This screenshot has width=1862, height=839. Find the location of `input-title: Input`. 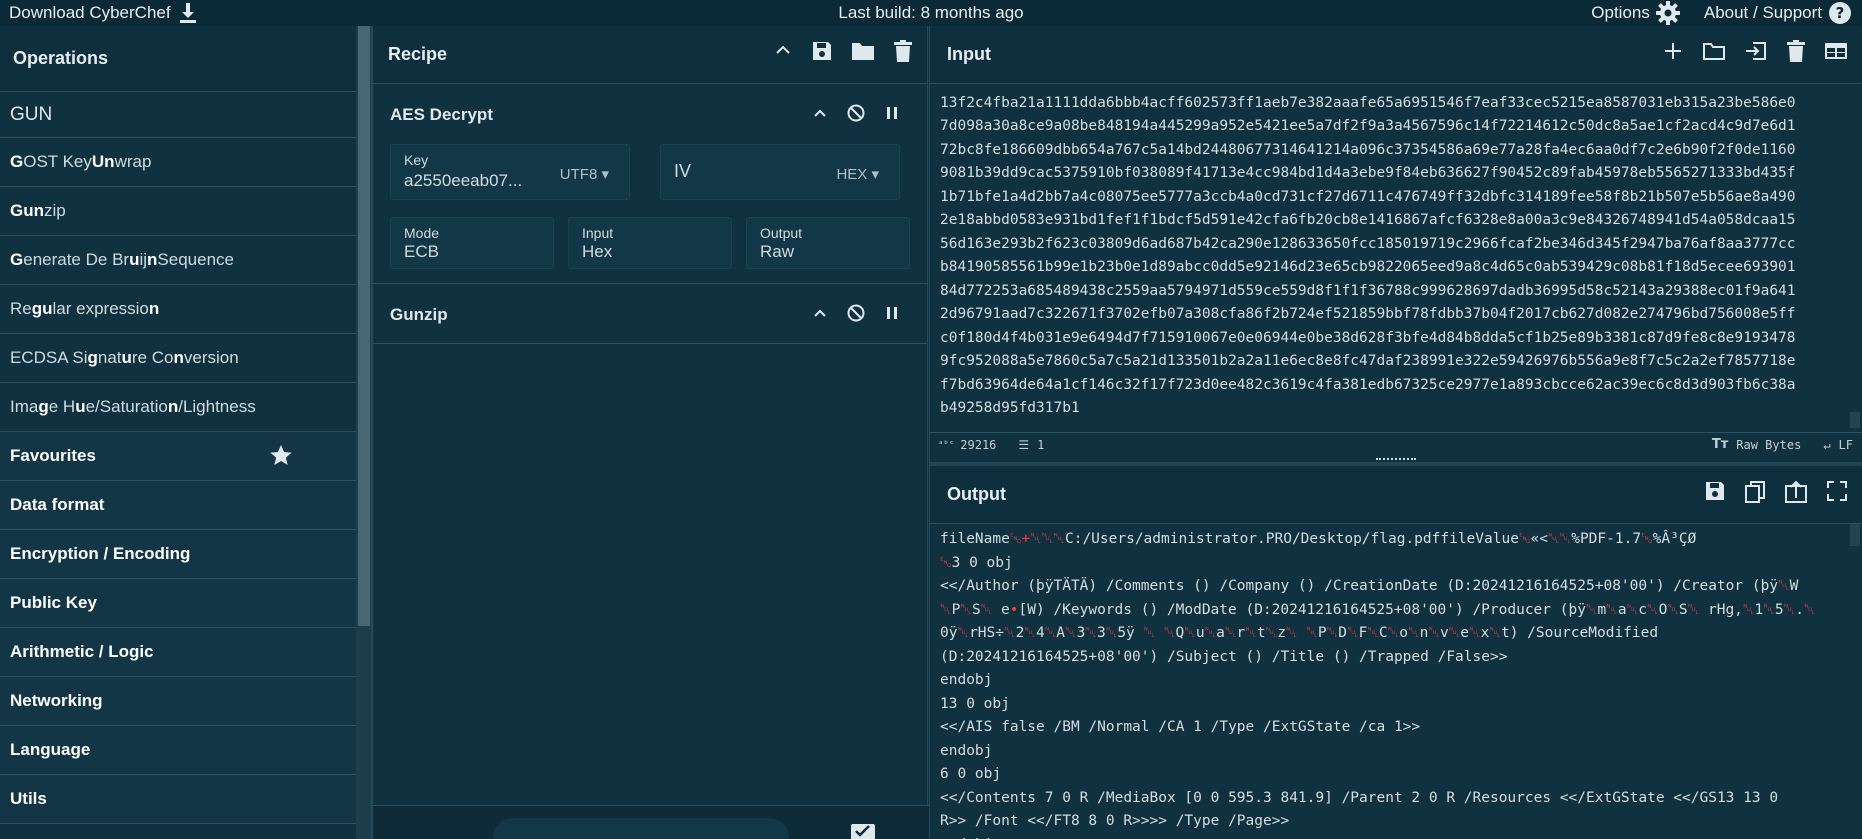

input-title: Input is located at coordinates (969, 54).